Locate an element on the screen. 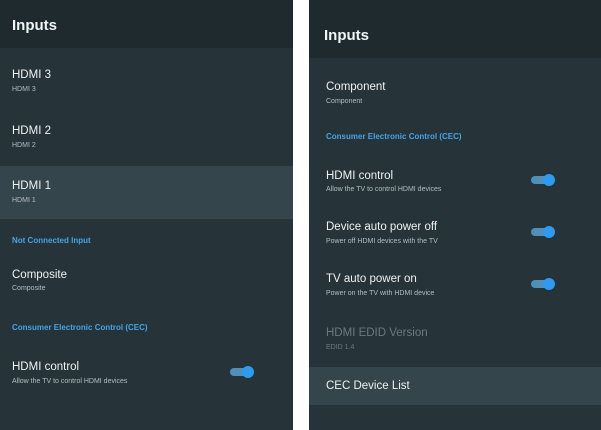  item-subtitle: HDMI 2 is located at coordinates (24, 145).